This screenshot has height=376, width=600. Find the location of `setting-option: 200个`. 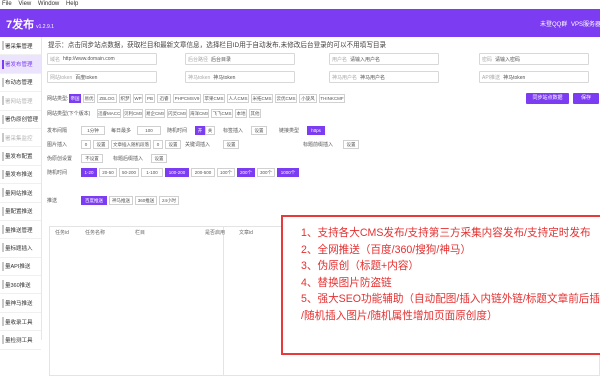

setting-option: 200个 is located at coordinates (246, 172).